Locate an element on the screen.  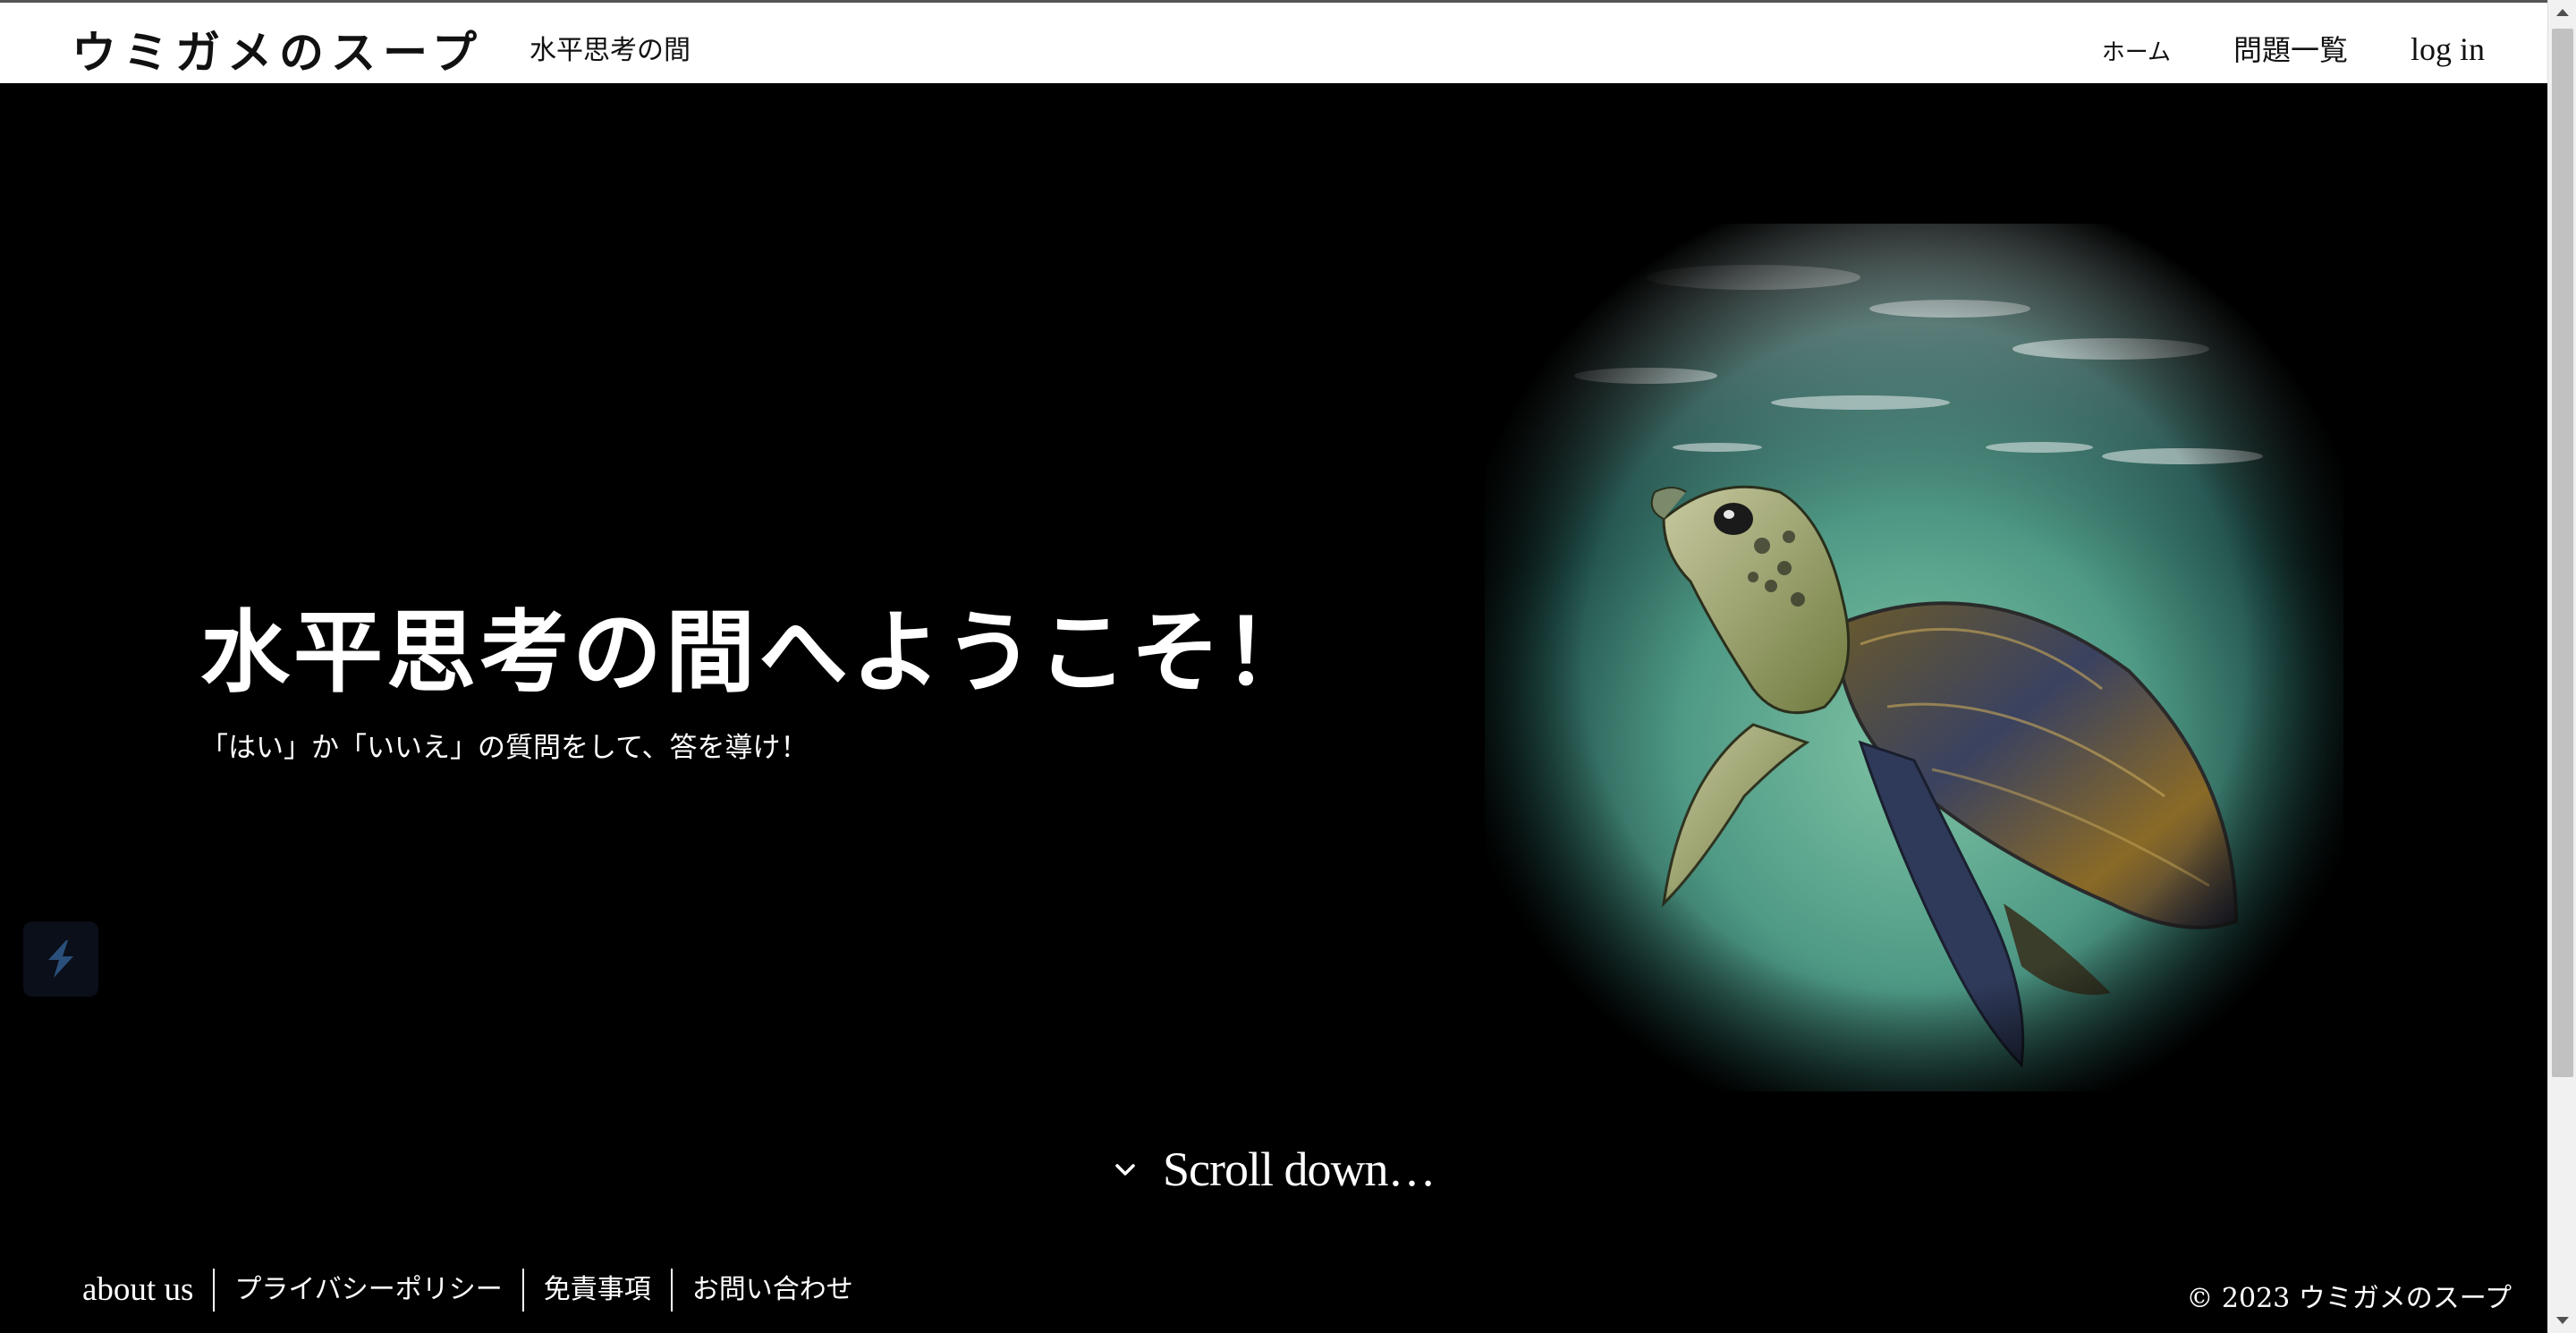
main-nav: ホーム 問題一覧 log in is located at coordinates (2293, 48).